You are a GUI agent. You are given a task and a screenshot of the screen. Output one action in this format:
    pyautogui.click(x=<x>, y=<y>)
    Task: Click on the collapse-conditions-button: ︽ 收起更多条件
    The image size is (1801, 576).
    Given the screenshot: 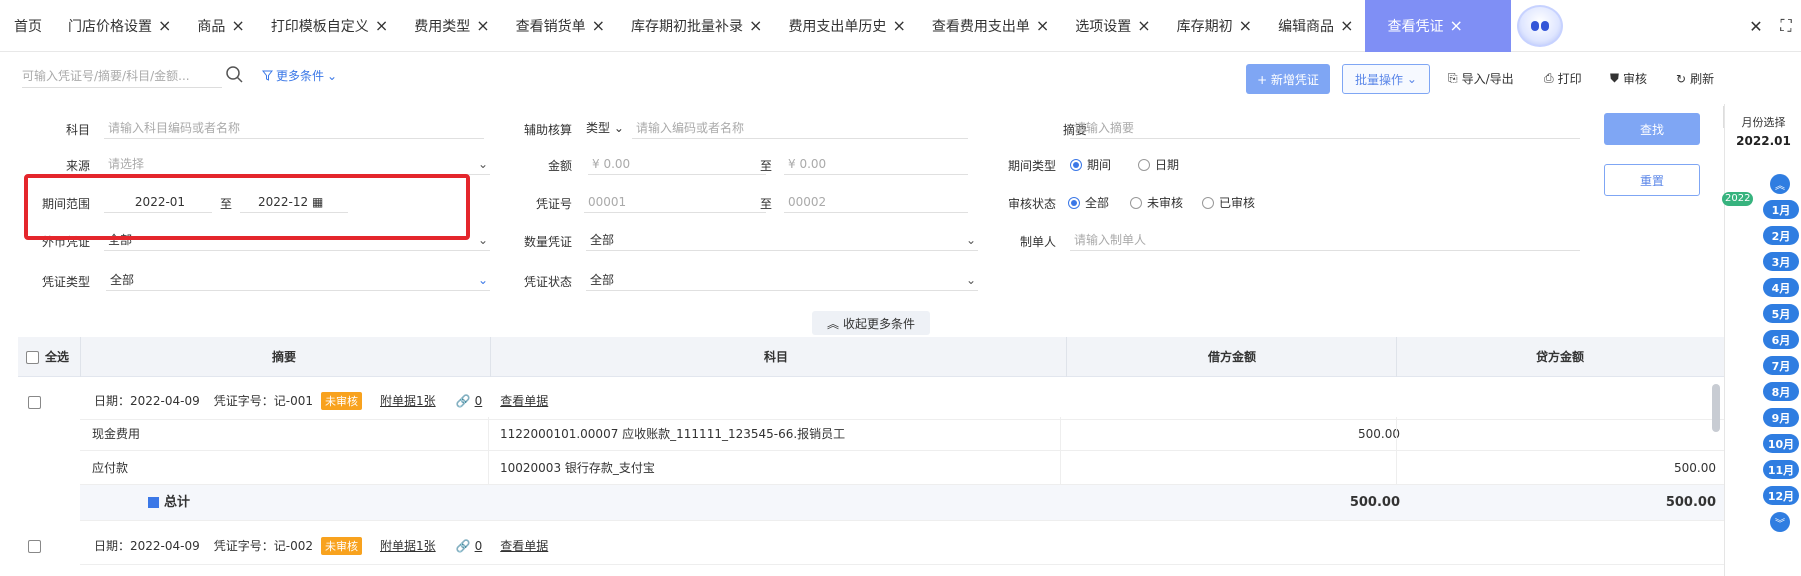 What is the action you would take?
    pyautogui.click(x=871, y=323)
    